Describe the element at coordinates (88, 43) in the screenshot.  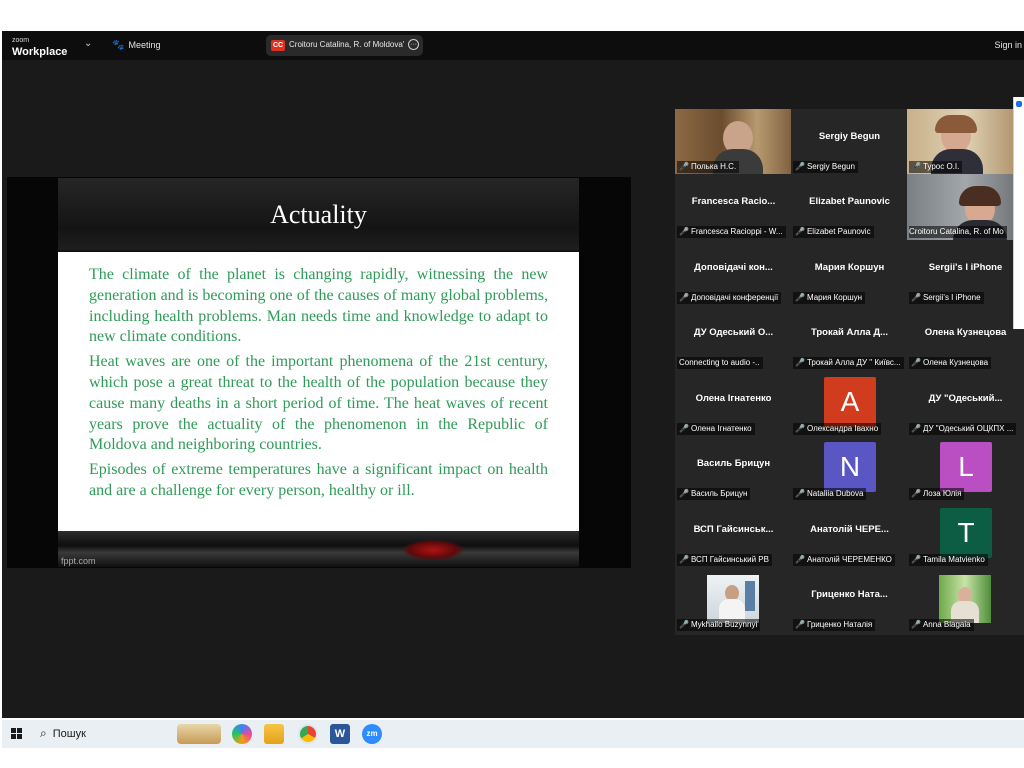
I see `chevron-down-icon: ⌄` at that location.